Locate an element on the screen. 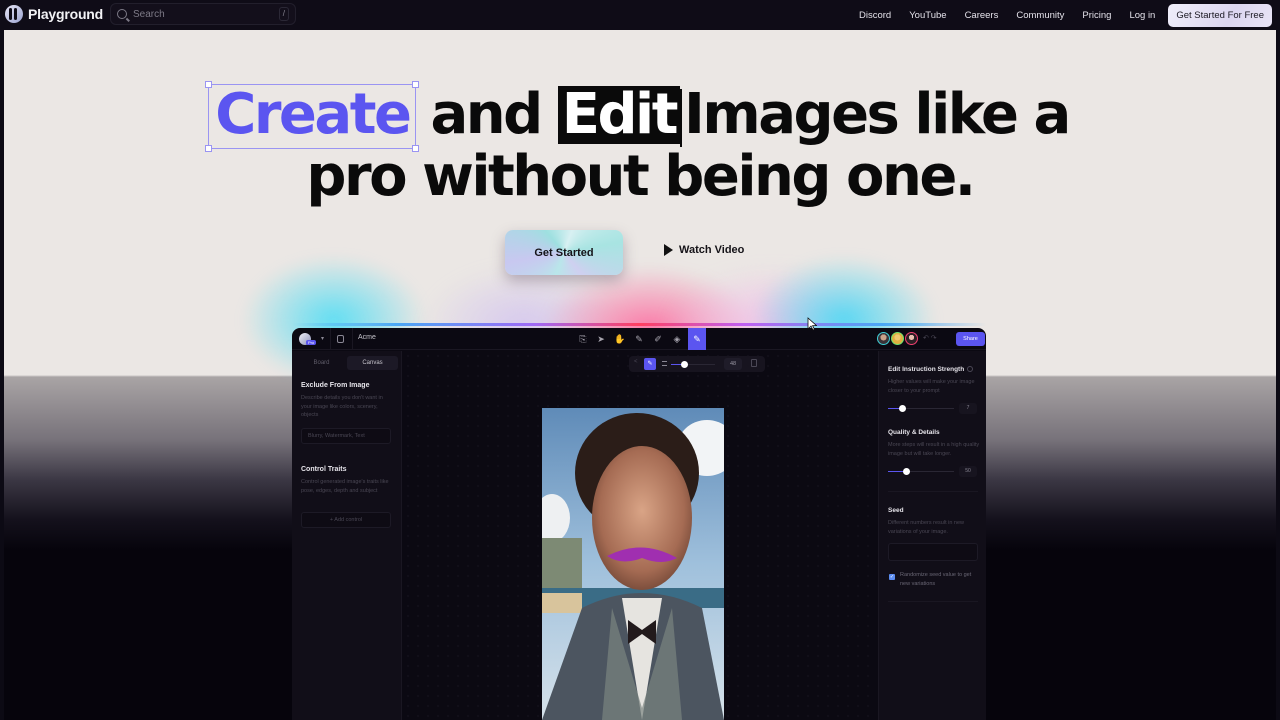  view-tabs: Board Canvas is located at coordinates (347, 363).